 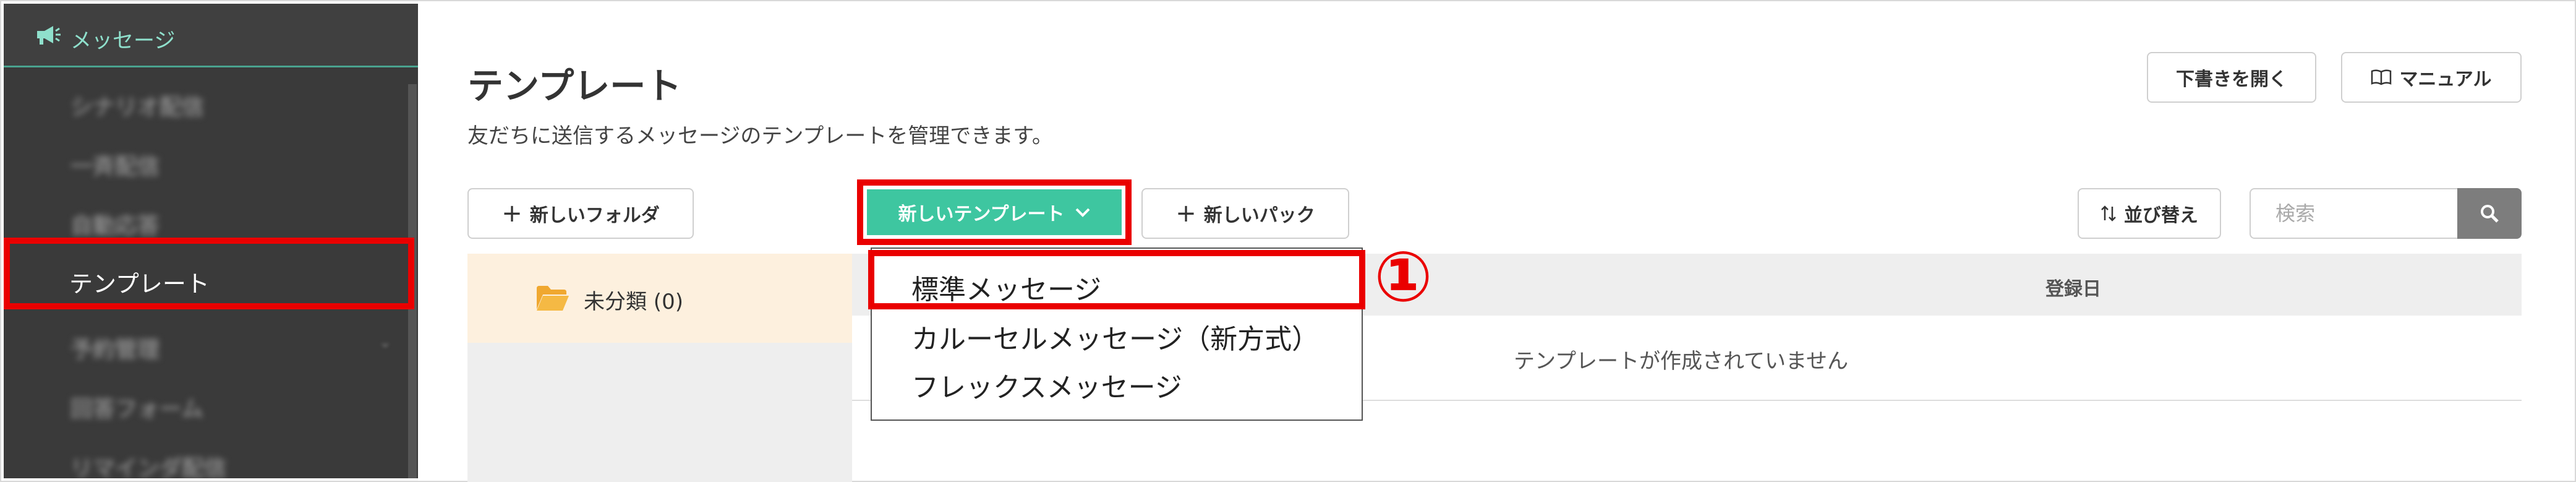 I want to click on new-template-button: 新しいテンプレート, so click(x=994, y=212).